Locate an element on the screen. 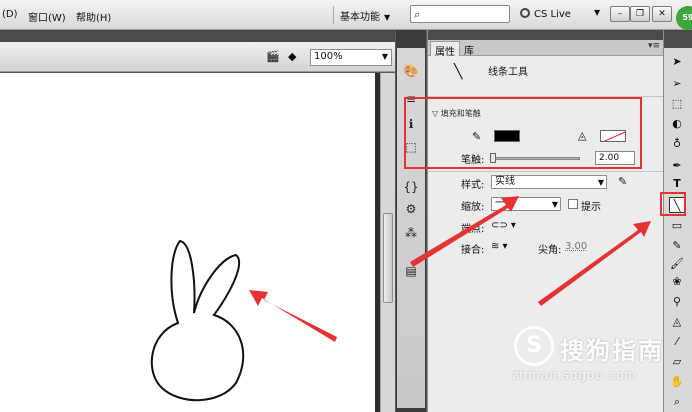 The height and width of the screenshot is (412, 692). annotation-box-line-tool is located at coordinates (673, 204).